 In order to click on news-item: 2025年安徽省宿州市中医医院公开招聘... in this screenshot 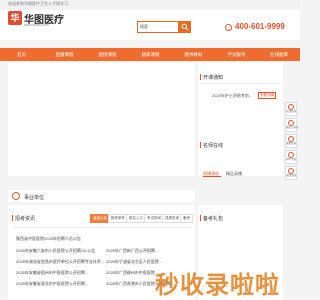, I will do `click(52, 273)`.